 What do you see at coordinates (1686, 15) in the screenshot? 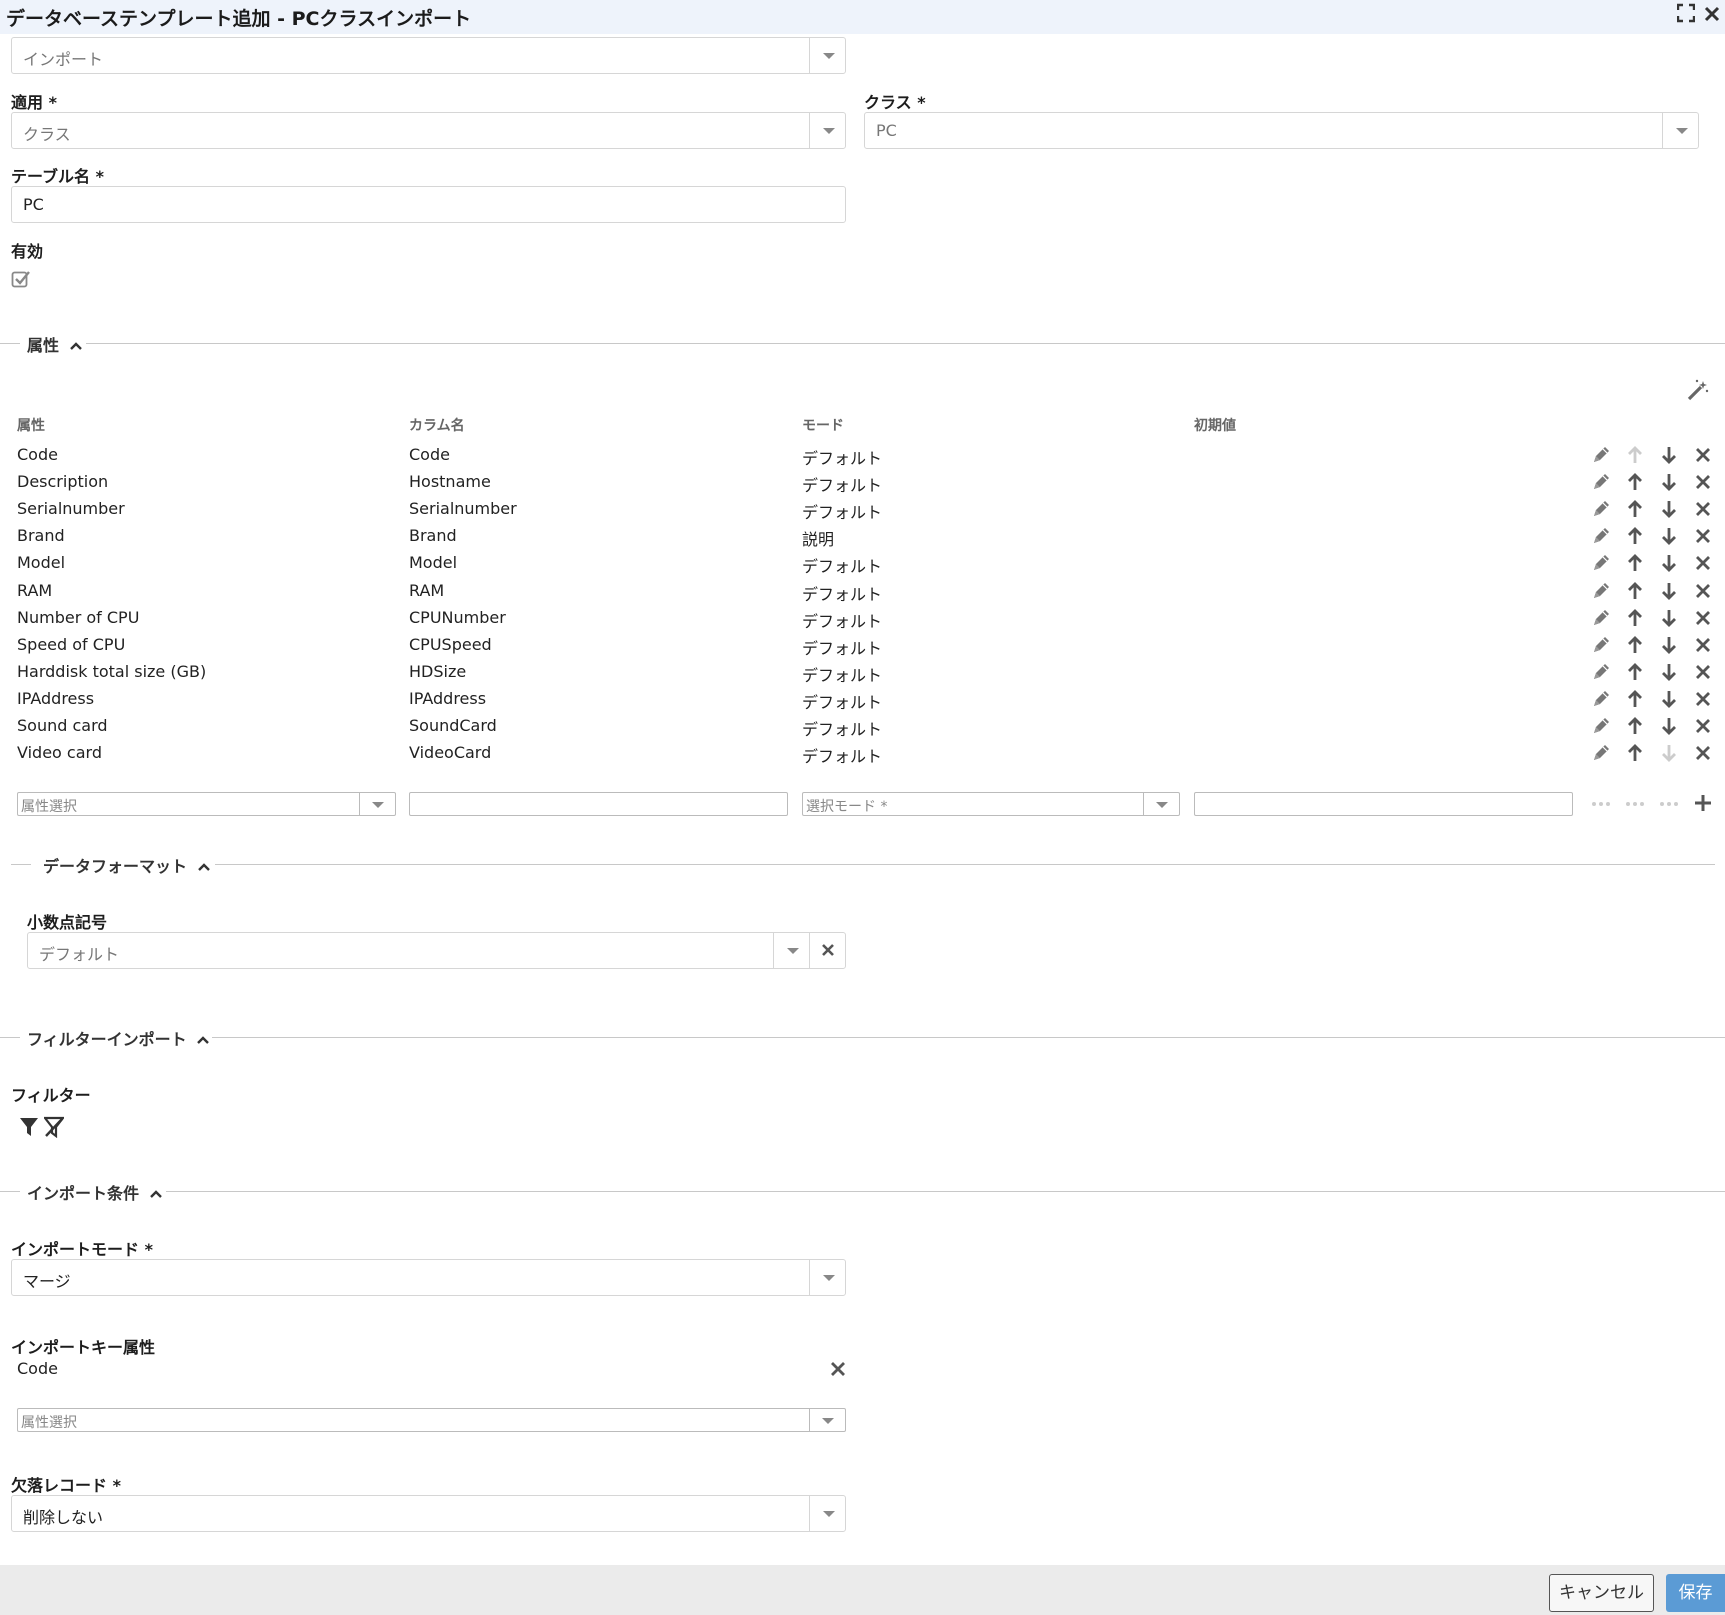
I see `expand-icon` at bounding box center [1686, 15].